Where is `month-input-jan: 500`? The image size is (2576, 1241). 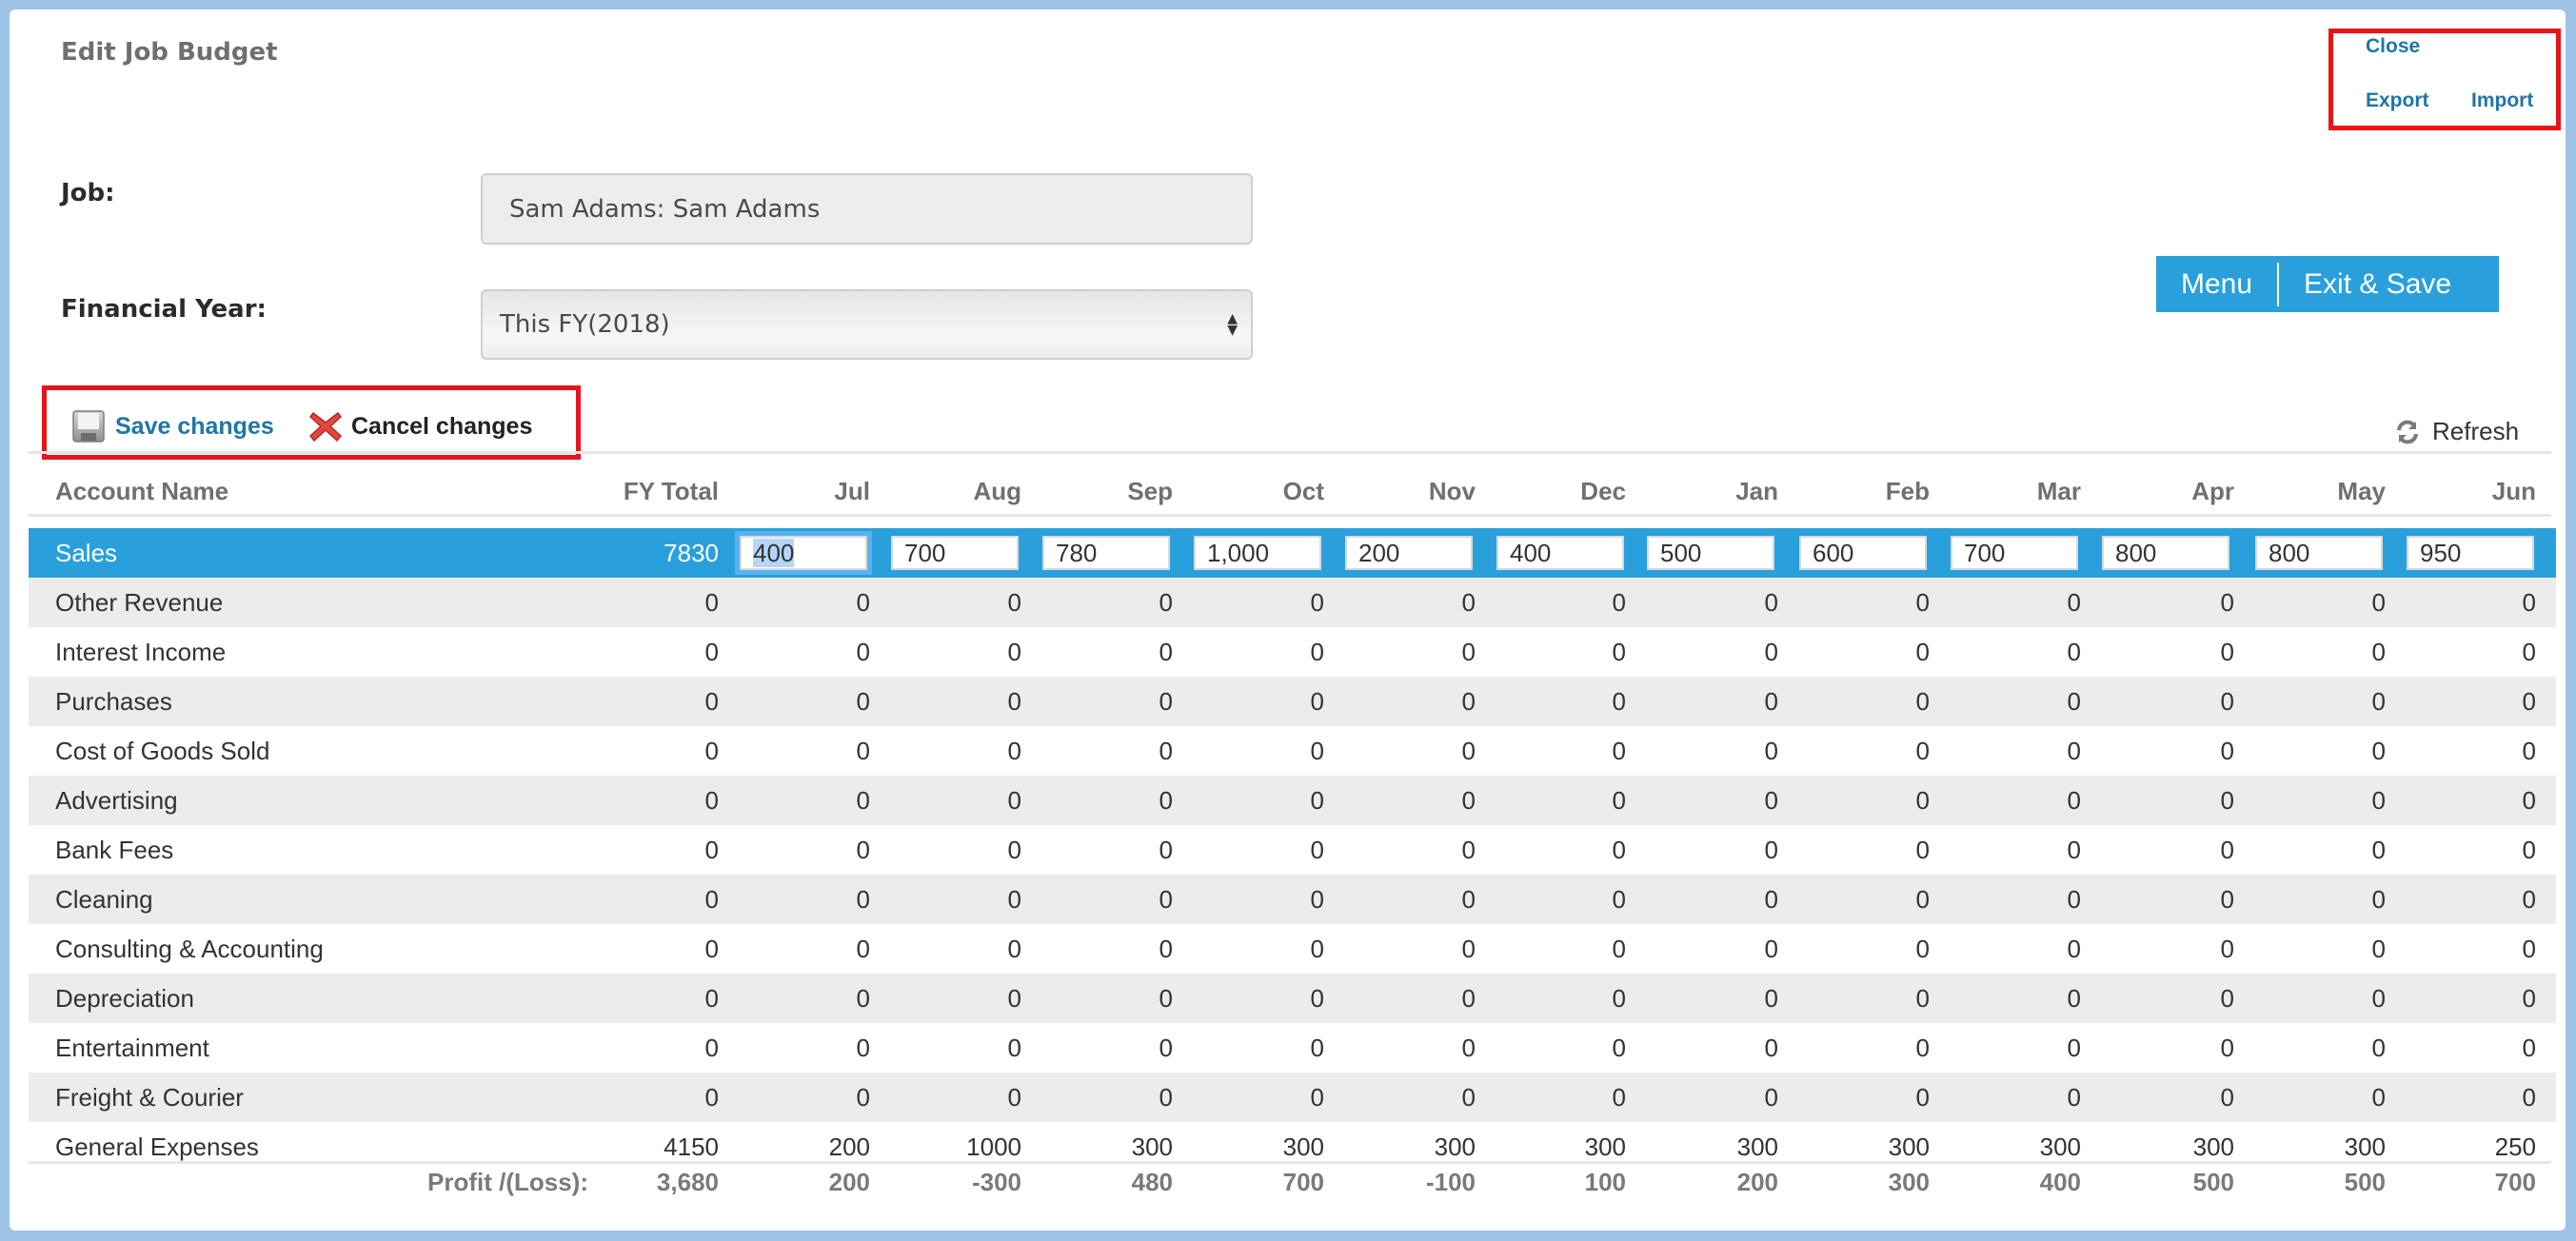
month-input-jan: 500 is located at coordinates (1710, 553).